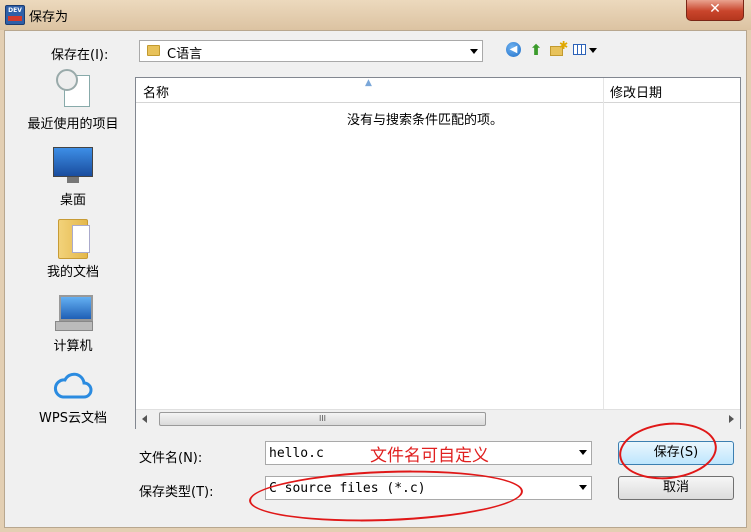  I want to click on column-name-header: 名称, so click(156, 91).